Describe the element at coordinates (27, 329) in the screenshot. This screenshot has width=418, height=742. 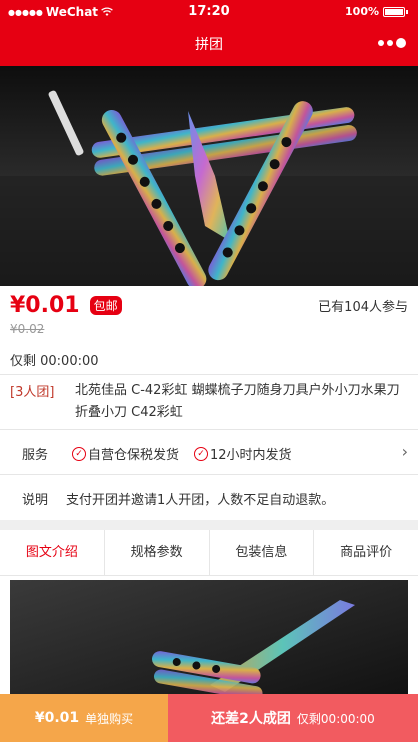
I see `original-price: ¥0.02` at that location.